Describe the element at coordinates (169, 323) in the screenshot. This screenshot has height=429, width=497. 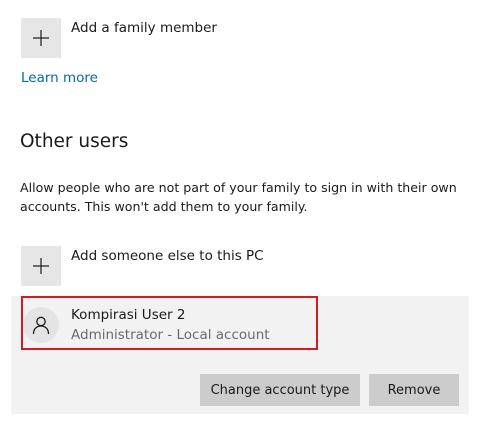
I see `user-selection-highlight` at that location.